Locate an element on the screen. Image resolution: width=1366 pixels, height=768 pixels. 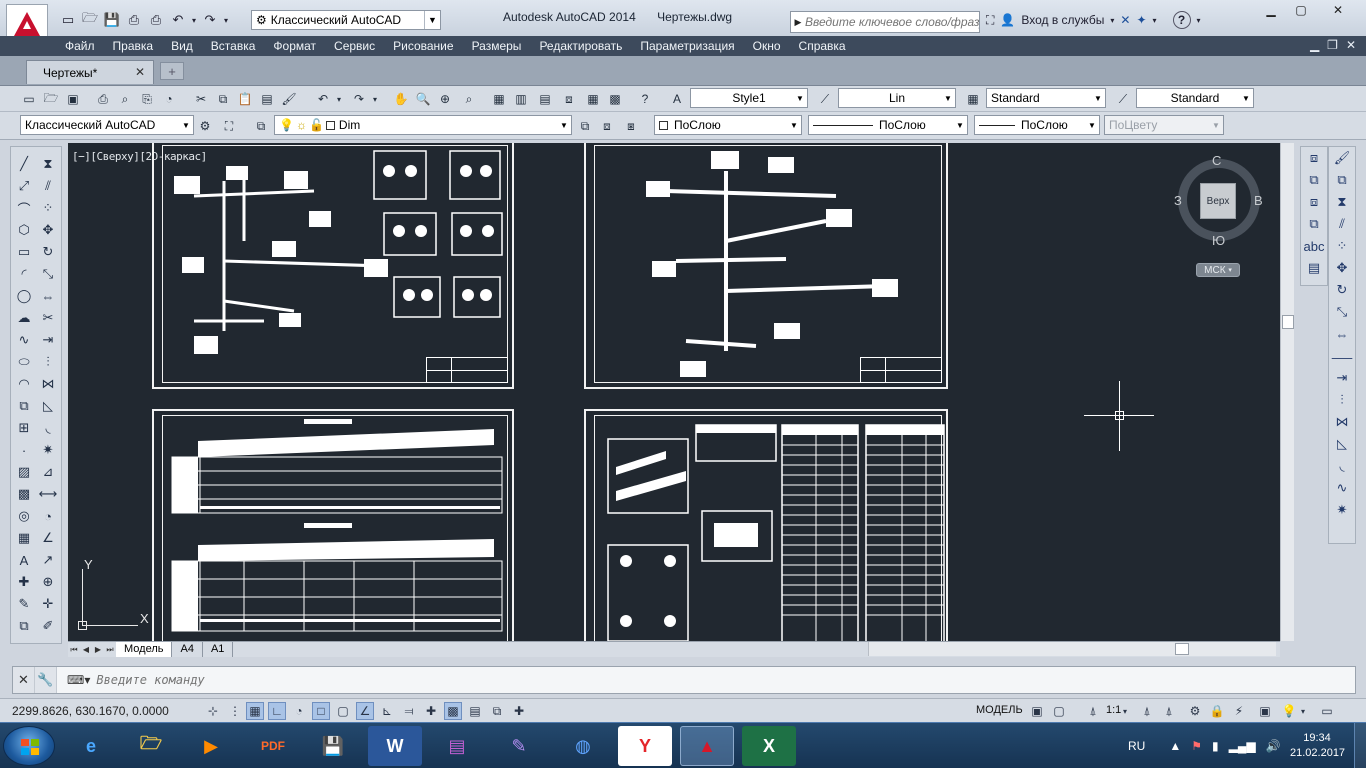
snap-center-icon: ⧉ is located at coordinates (1314, 224).